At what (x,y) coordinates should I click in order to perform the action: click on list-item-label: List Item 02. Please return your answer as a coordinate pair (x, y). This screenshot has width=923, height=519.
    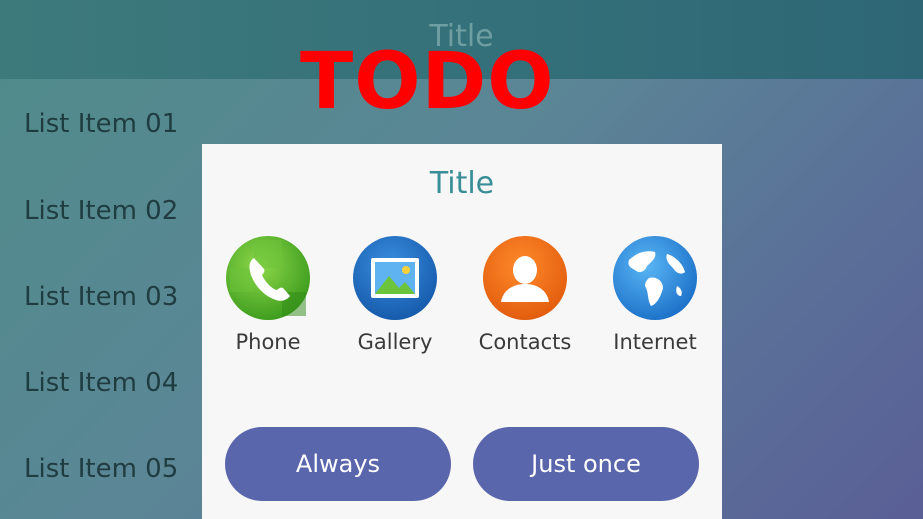
    Looking at the image, I should click on (101, 211).